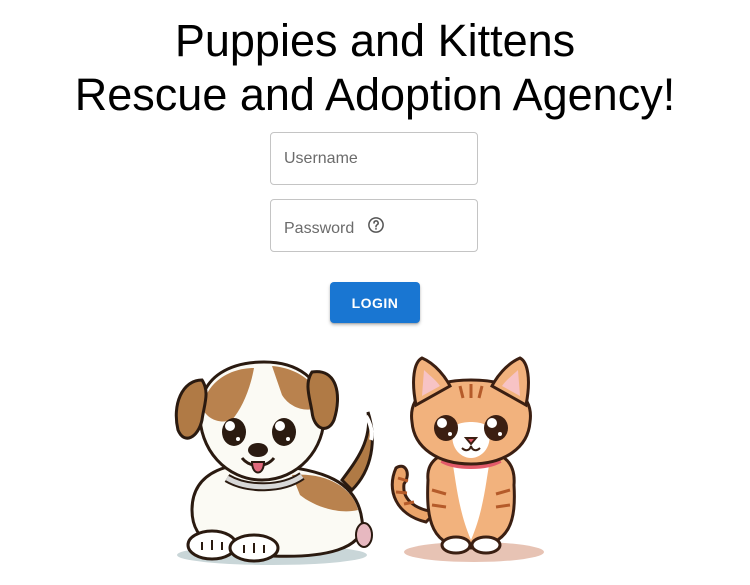 This screenshot has width=750, height=585. I want to click on help-circle-icon, so click(376, 225).